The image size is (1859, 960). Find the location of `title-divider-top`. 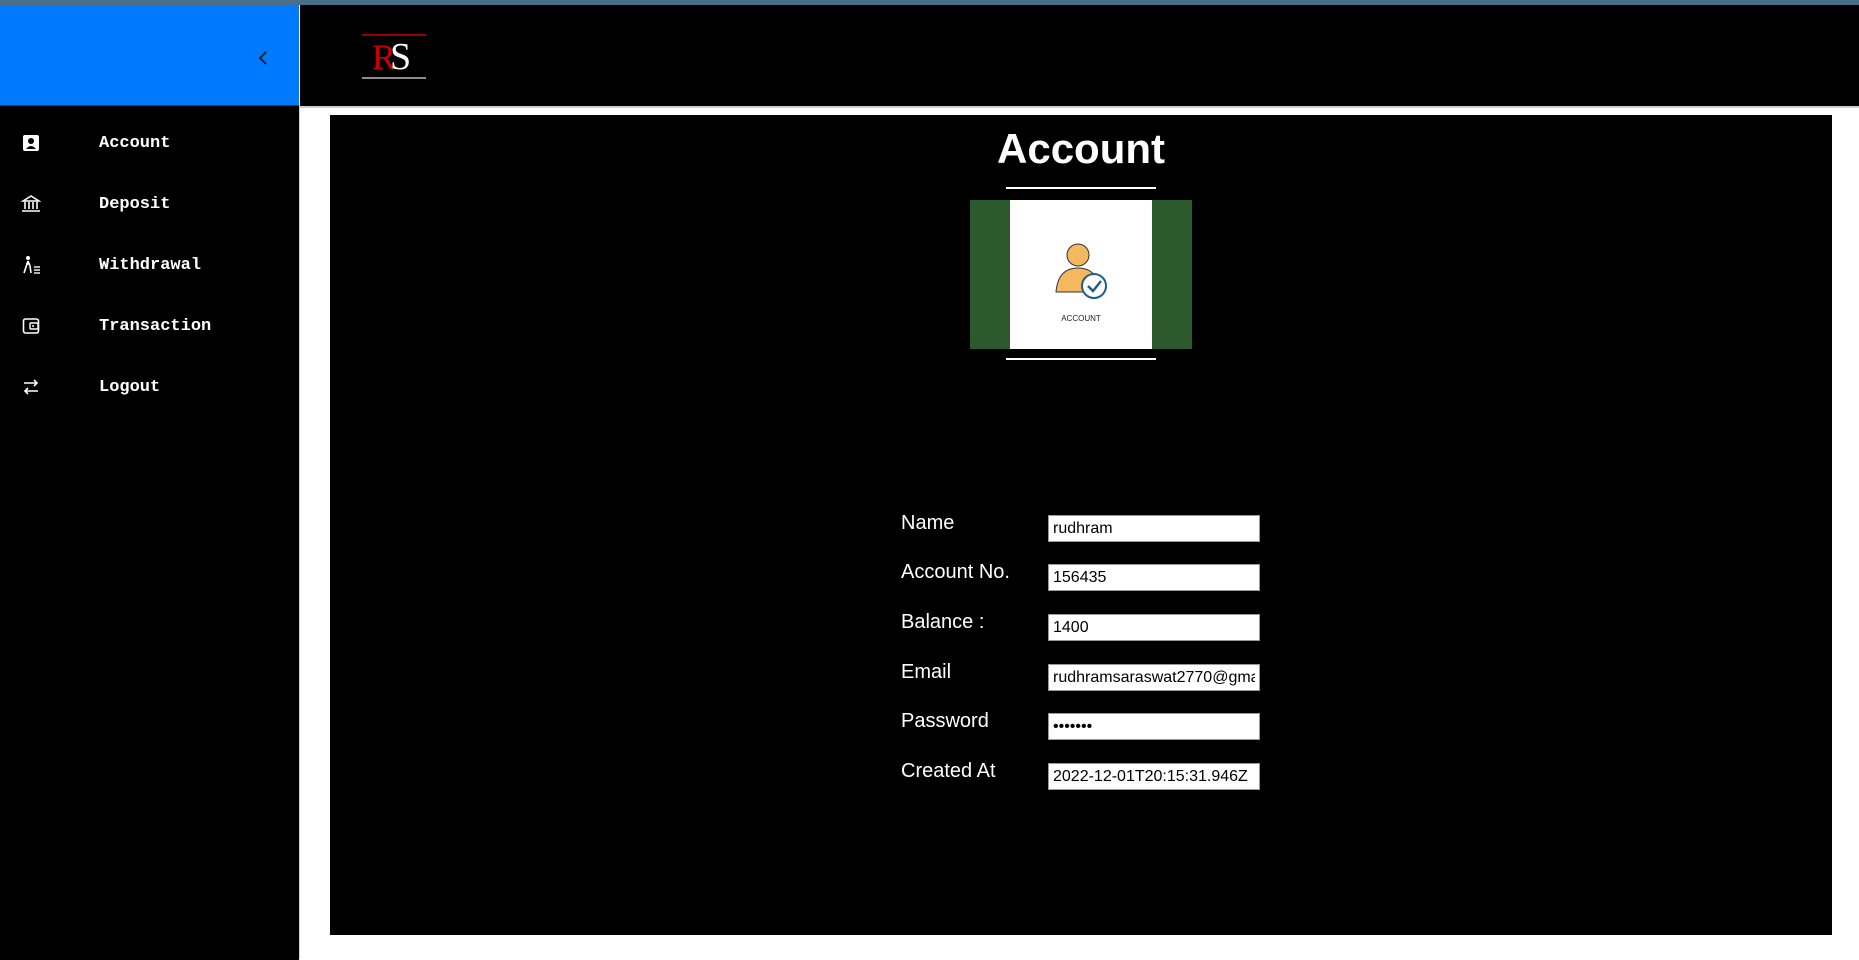

title-divider-top is located at coordinates (1081, 188).